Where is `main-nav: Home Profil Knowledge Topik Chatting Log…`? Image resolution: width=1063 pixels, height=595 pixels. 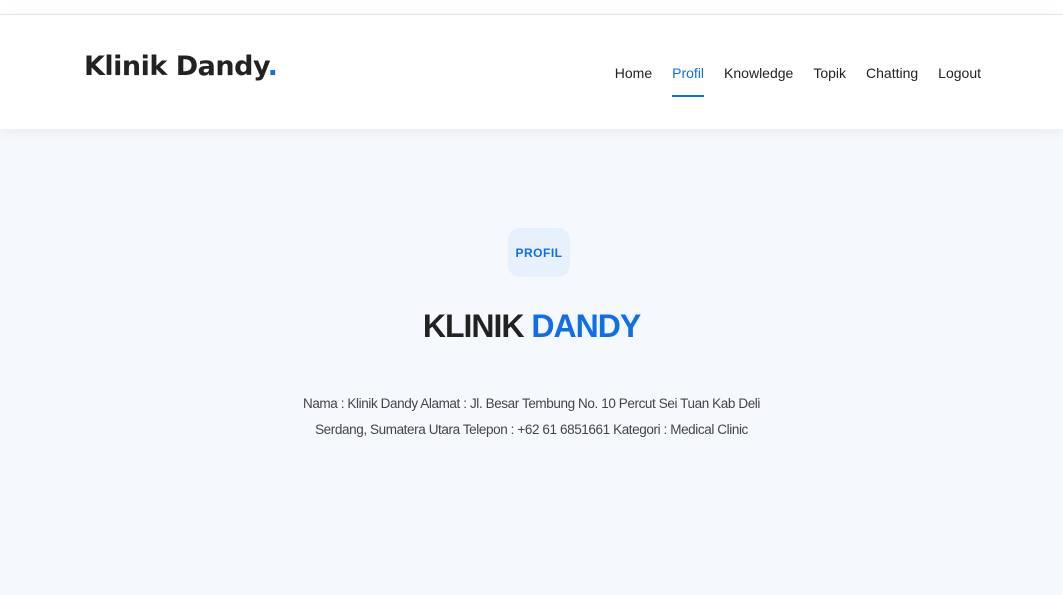
main-nav: Home Profil Knowledge Topik Chatting Log… is located at coordinates (798, 80).